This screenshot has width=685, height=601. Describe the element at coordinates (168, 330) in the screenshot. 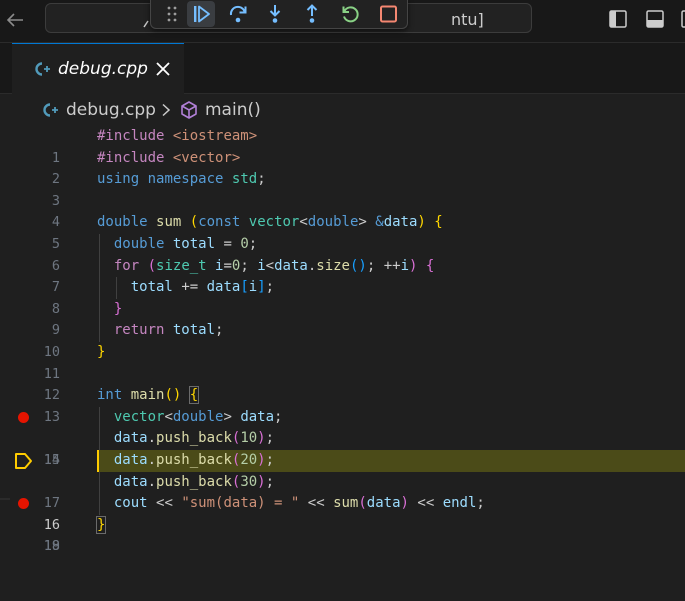

I see `code-text: return total;` at that location.